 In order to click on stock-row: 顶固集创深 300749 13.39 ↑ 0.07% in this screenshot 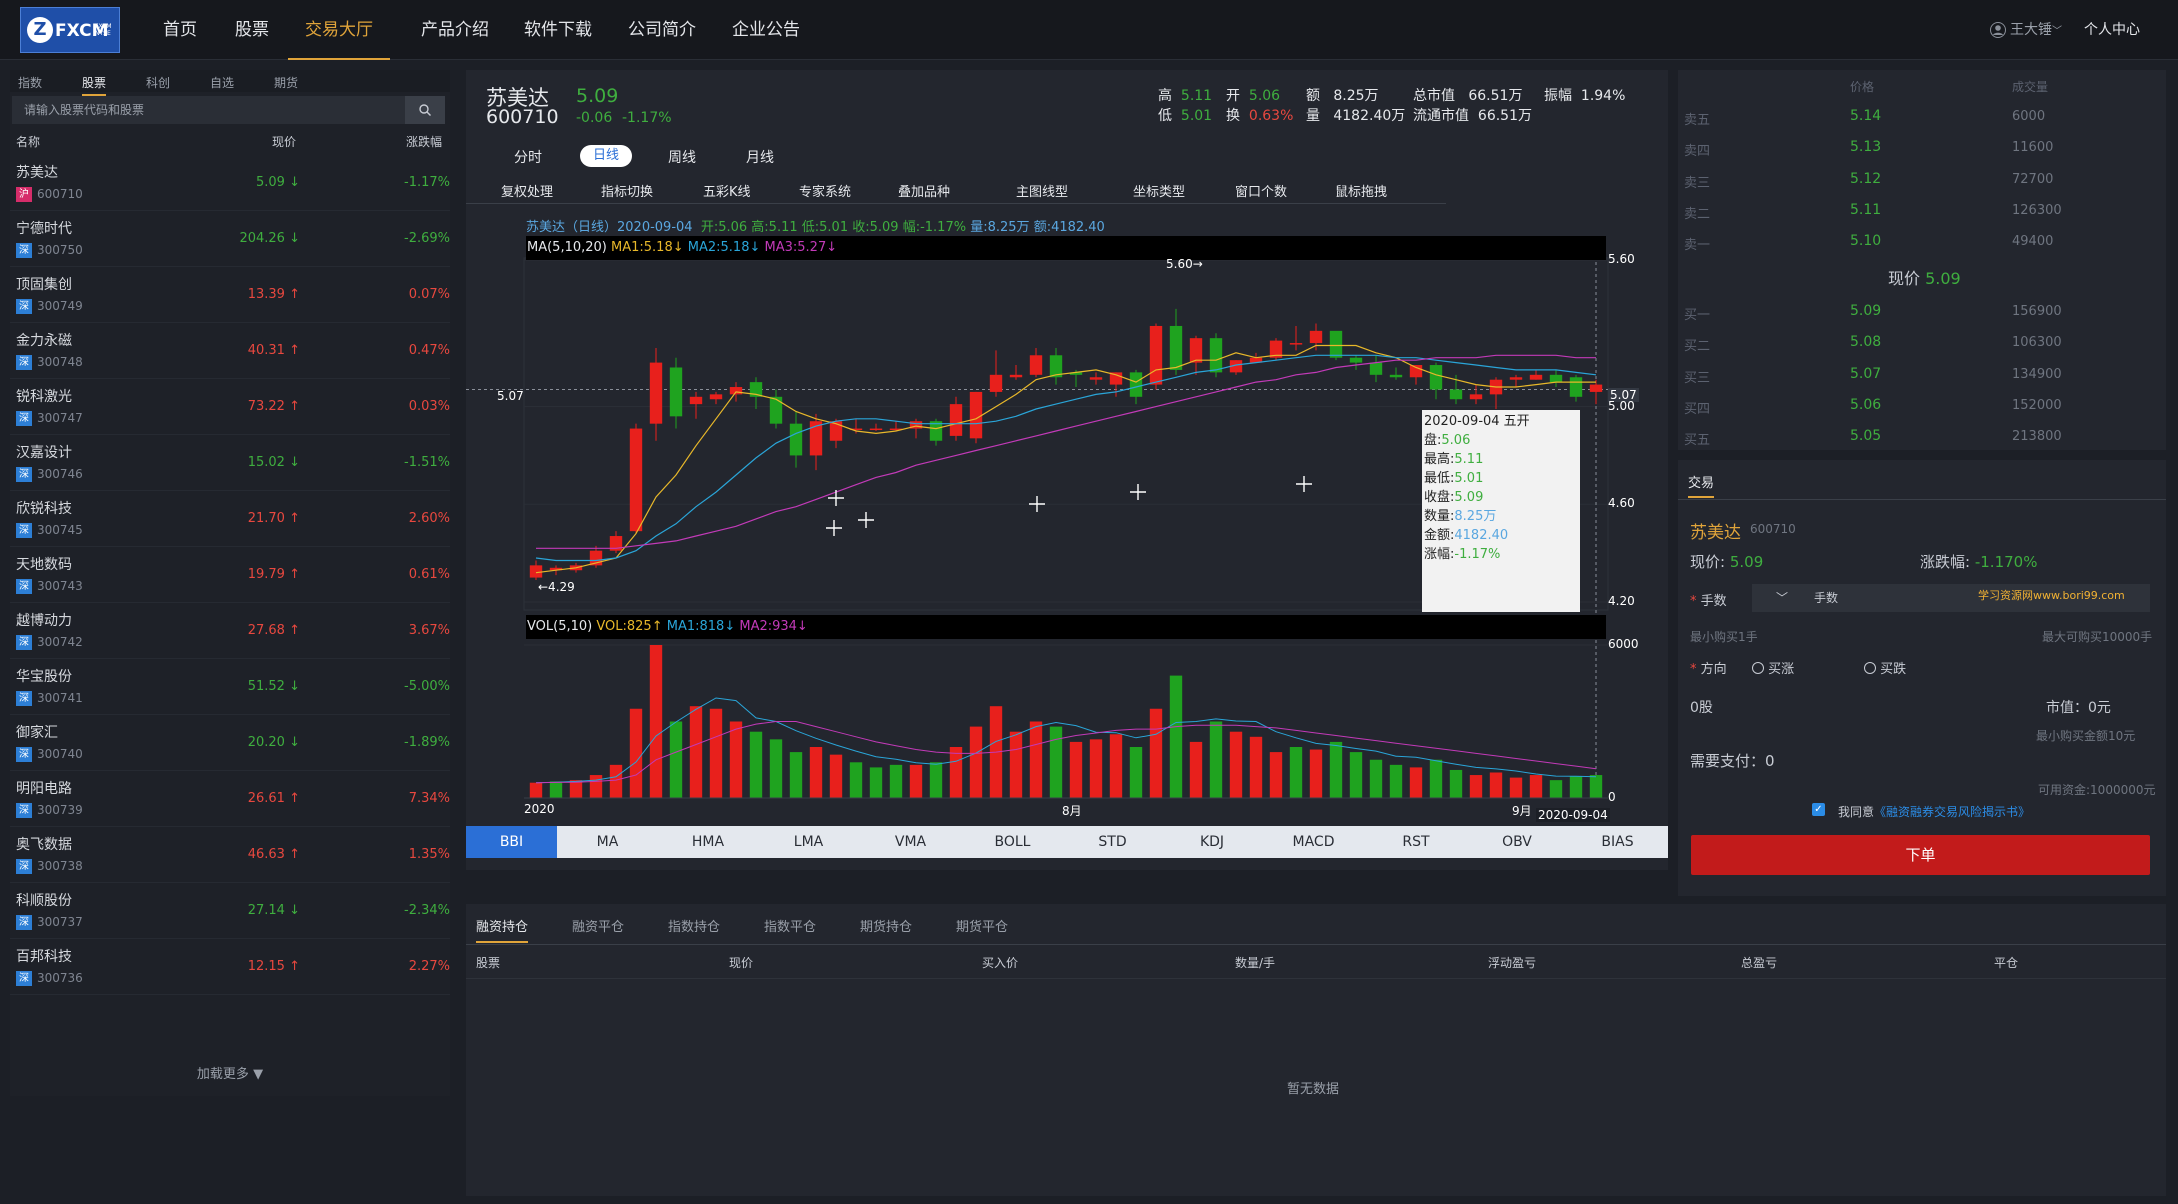, I will do `click(230, 295)`.